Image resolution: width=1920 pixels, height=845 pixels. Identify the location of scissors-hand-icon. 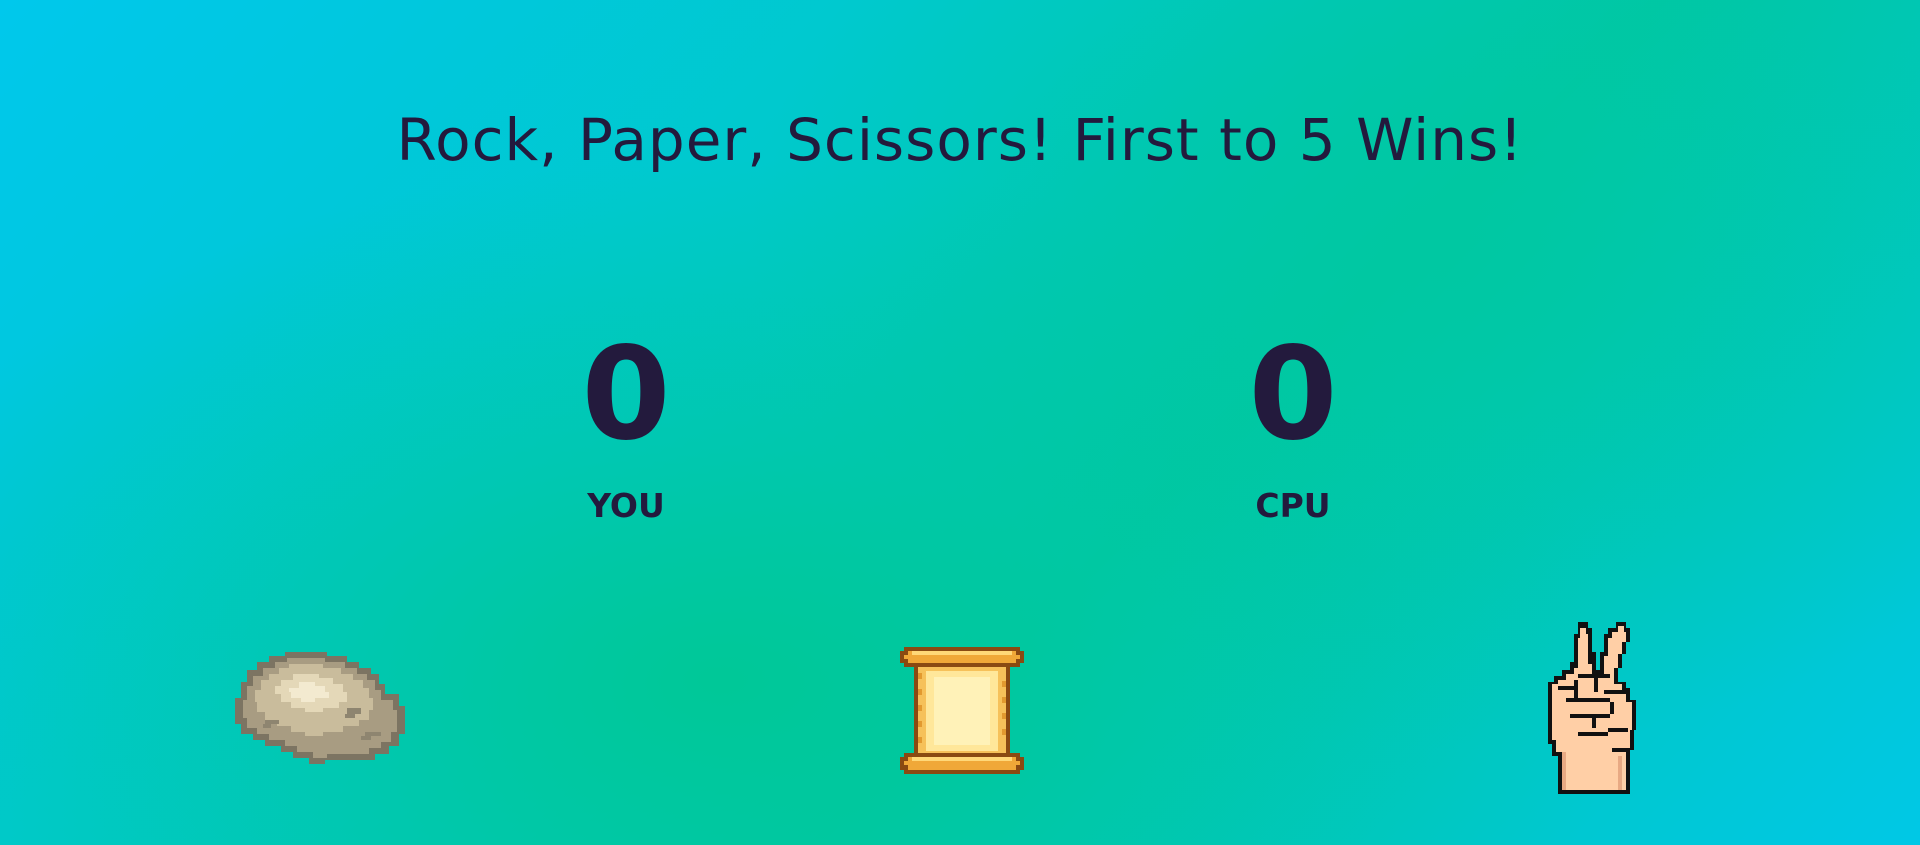
(1592, 708).